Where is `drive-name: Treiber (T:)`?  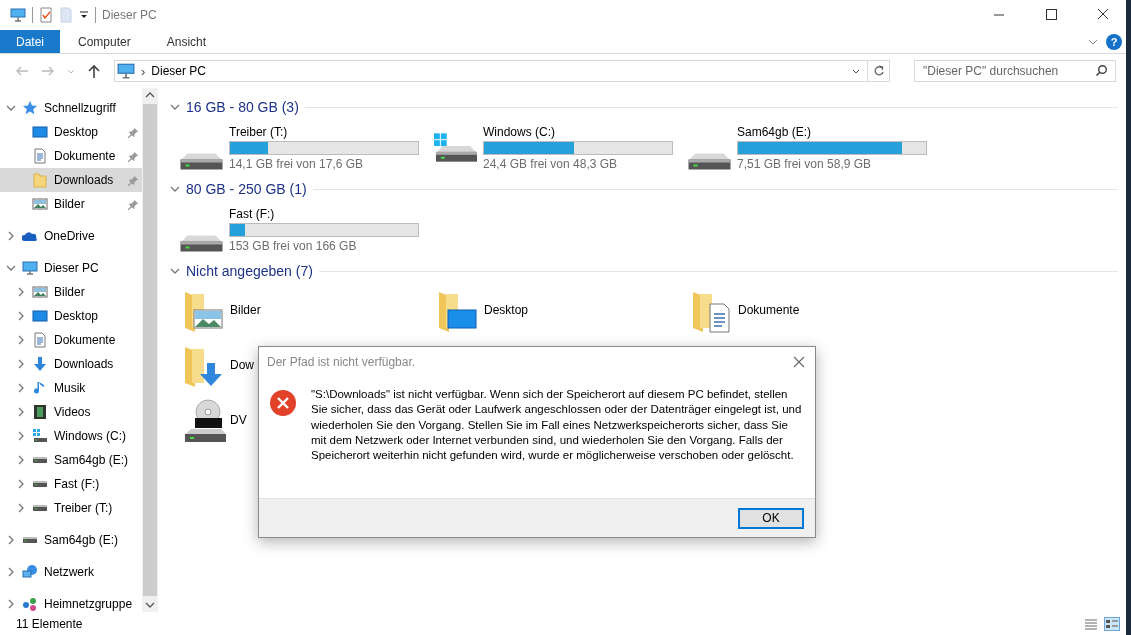
drive-name: Treiber (T:) is located at coordinates (259, 132).